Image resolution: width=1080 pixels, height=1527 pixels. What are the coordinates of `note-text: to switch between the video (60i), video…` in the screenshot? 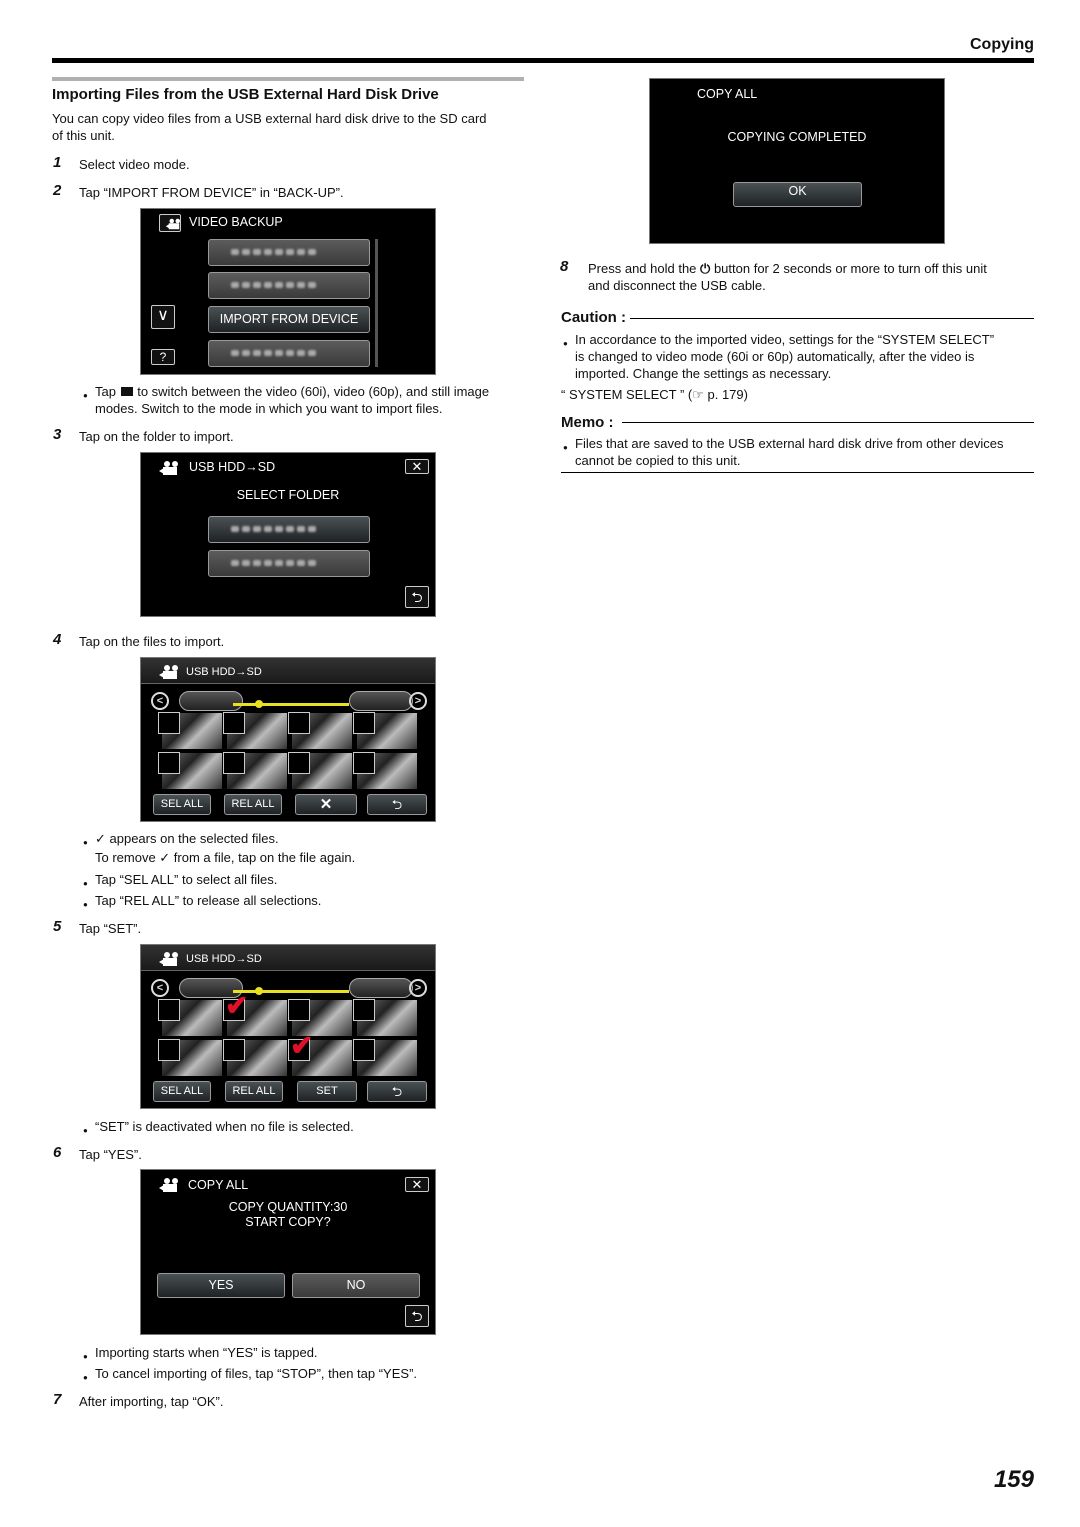 It's located at (313, 391).